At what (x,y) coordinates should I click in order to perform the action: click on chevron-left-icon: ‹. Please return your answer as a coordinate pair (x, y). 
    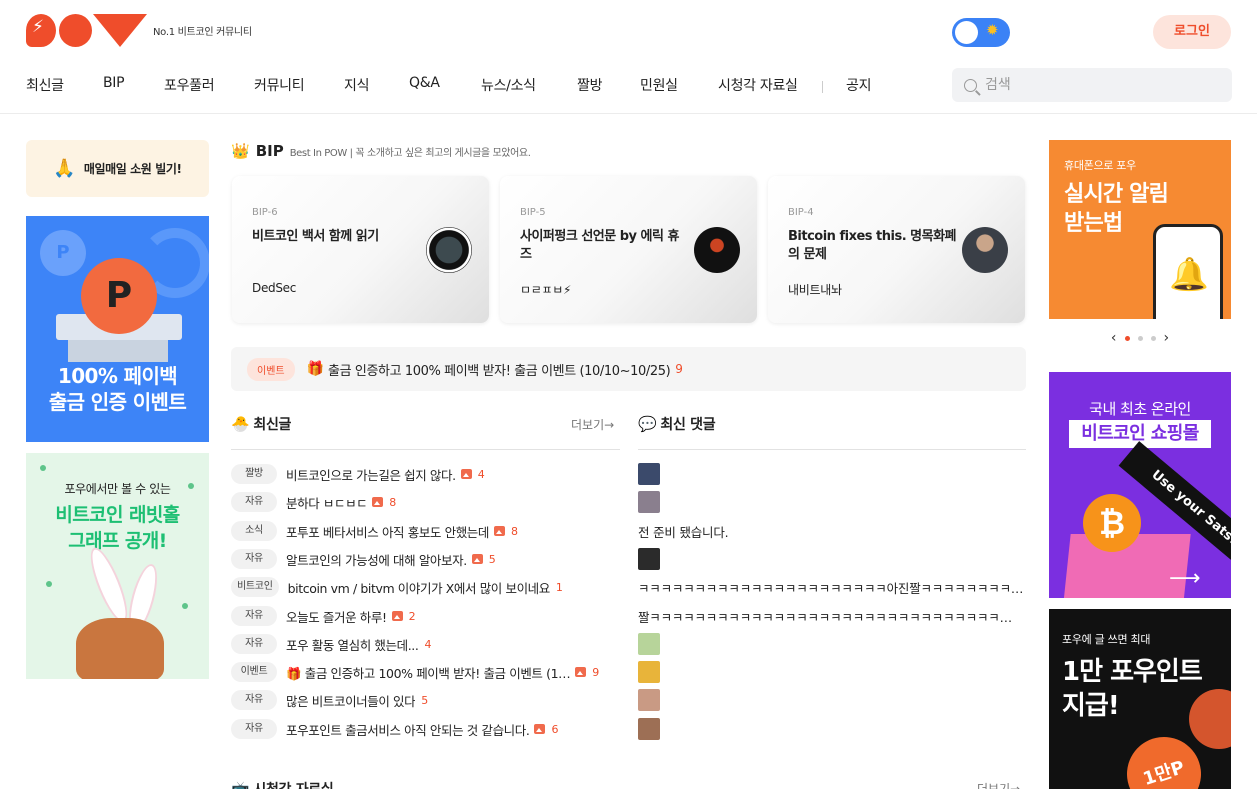
    Looking at the image, I should click on (1114, 338).